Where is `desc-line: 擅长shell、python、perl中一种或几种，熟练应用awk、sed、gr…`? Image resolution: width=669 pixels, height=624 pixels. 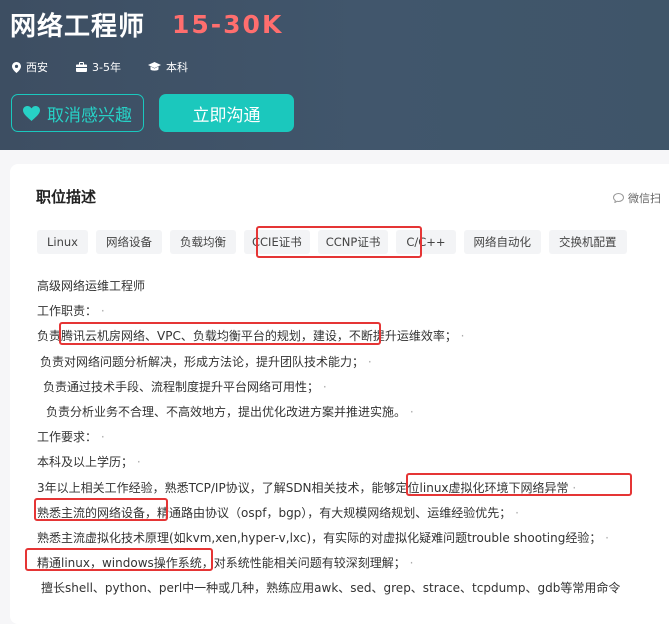 desc-line: 擅长shell、python、perl中一种或几种，熟练应用awk、sed、gr… is located at coordinates (331, 588).